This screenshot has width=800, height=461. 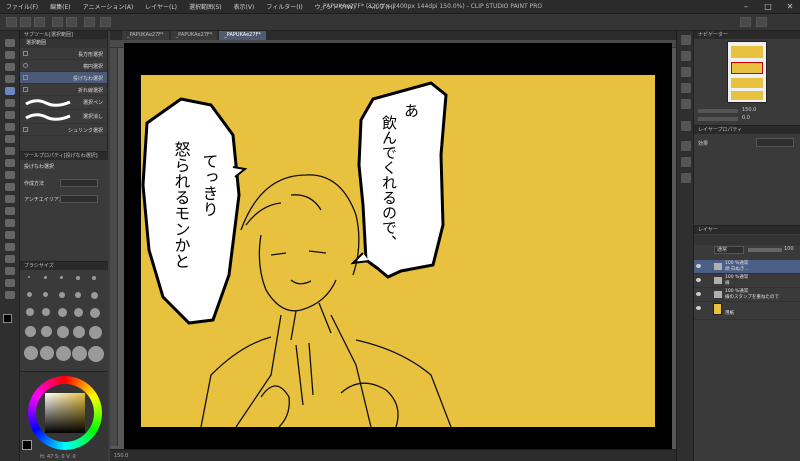 What do you see at coordinates (790, 7) in the screenshot?
I see `close-icon: ✕` at bounding box center [790, 7].